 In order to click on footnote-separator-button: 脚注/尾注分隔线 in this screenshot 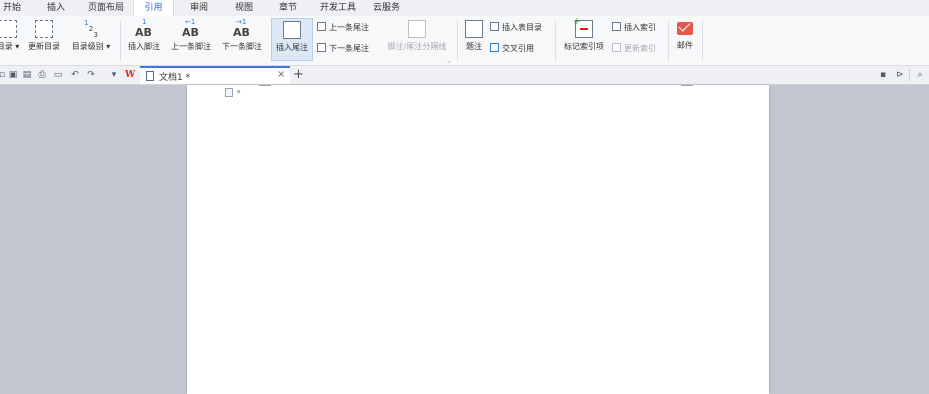, I will do `click(417, 34)`.